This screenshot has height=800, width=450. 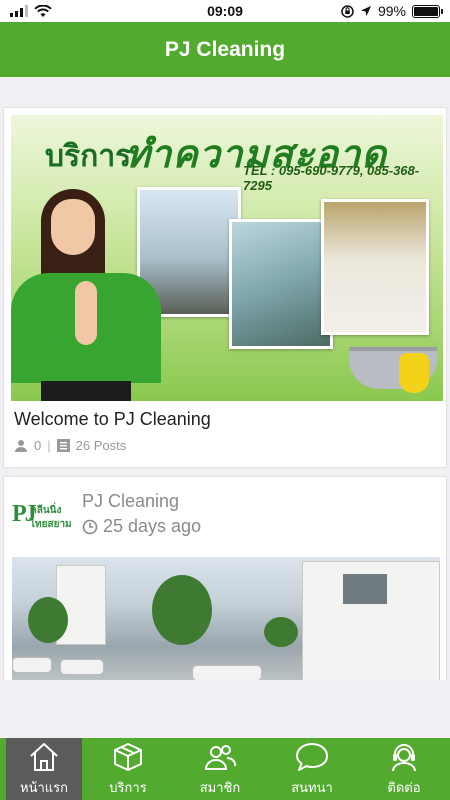 I want to click on status-right: 99%, so click(x=392, y=11).